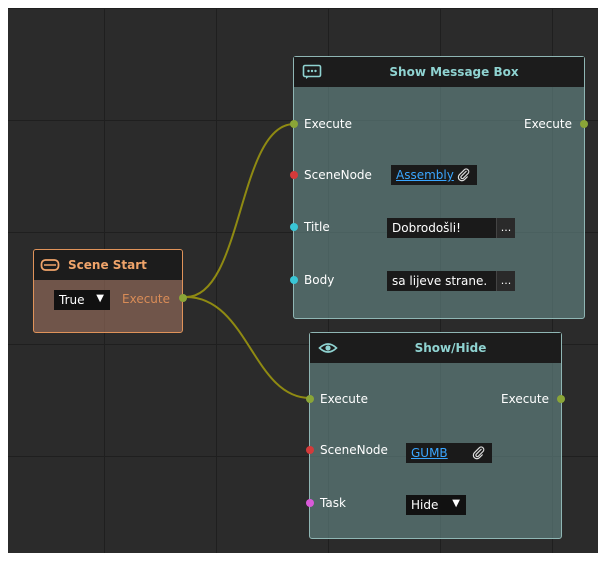 This screenshot has width=606, height=561. Describe the element at coordinates (312, 72) in the screenshot. I see `message-dots-icon` at that location.